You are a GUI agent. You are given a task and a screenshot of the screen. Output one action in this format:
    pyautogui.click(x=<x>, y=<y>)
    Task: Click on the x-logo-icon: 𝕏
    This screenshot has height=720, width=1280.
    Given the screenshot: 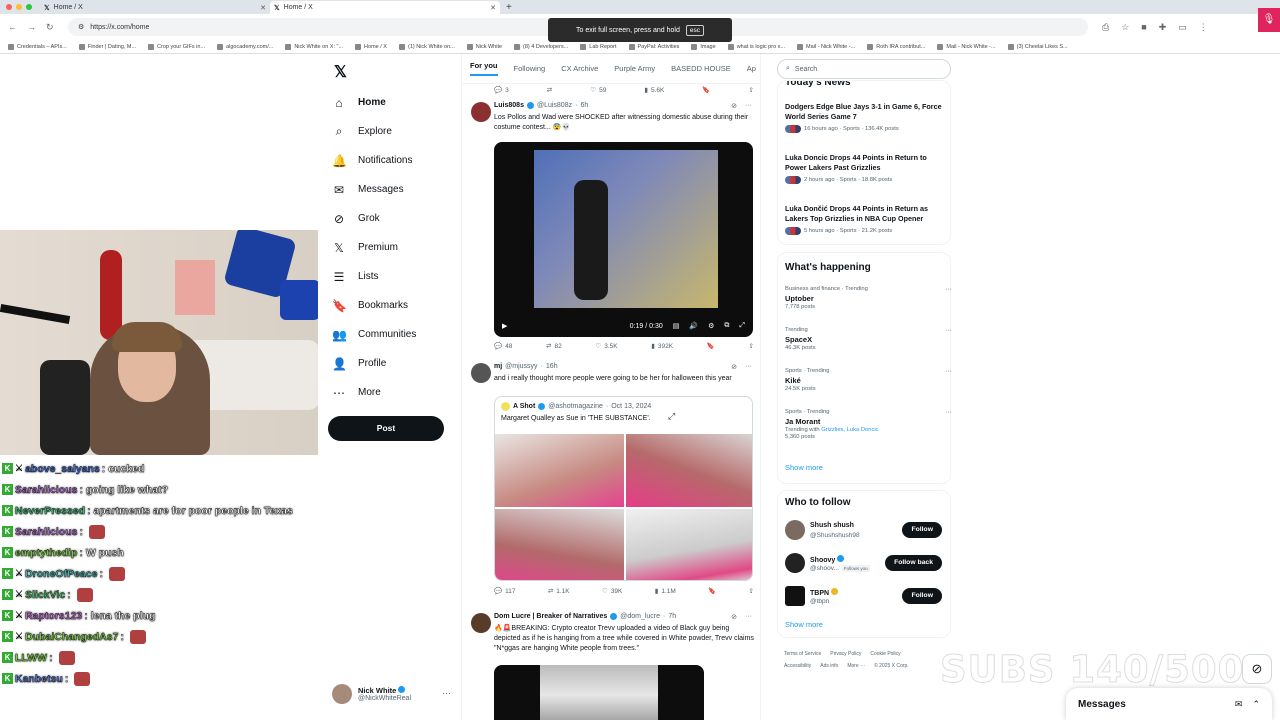 What is the action you would take?
    pyautogui.click(x=340, y=72)
    